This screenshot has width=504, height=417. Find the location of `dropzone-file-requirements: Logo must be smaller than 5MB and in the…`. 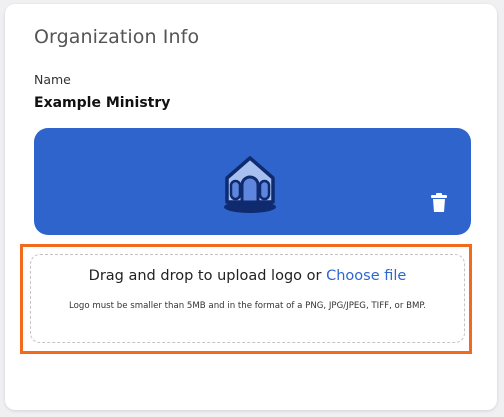

dropzone-file-requirements: Logo must be smaller than 5MB and in the… is located at coordinates (247, 306).